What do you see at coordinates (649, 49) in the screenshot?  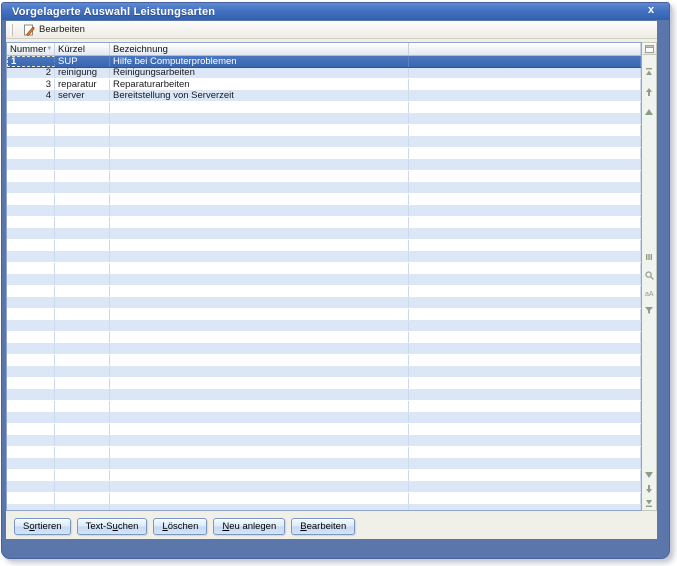 I see `column-chooser-button` at bounding box center [649, 49].